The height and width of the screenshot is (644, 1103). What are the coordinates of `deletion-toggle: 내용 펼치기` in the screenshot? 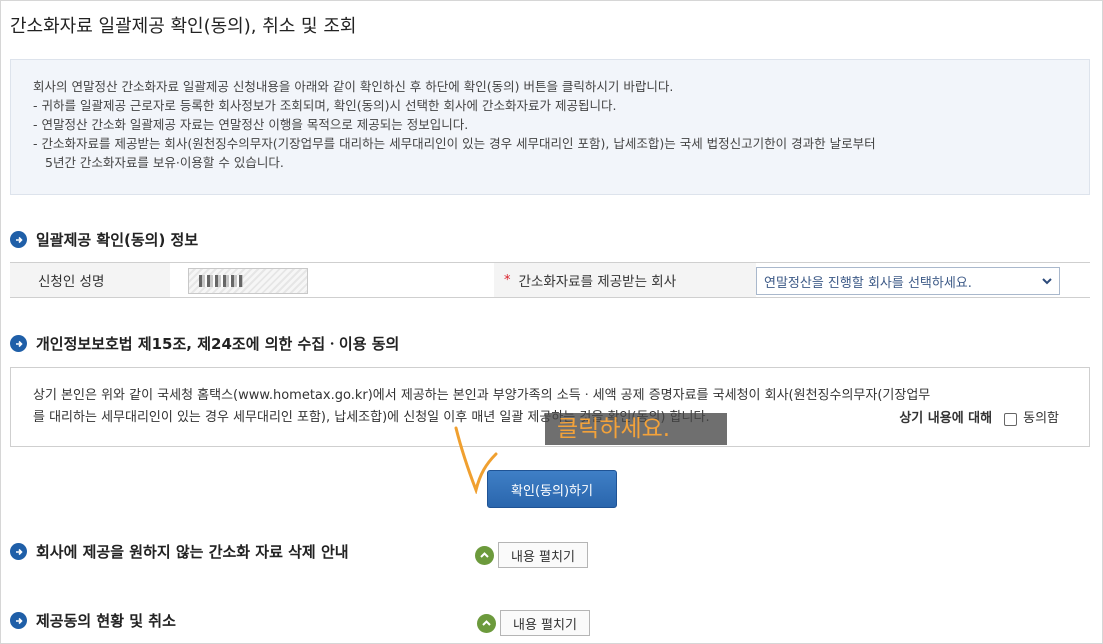 It's located at (531, 555).